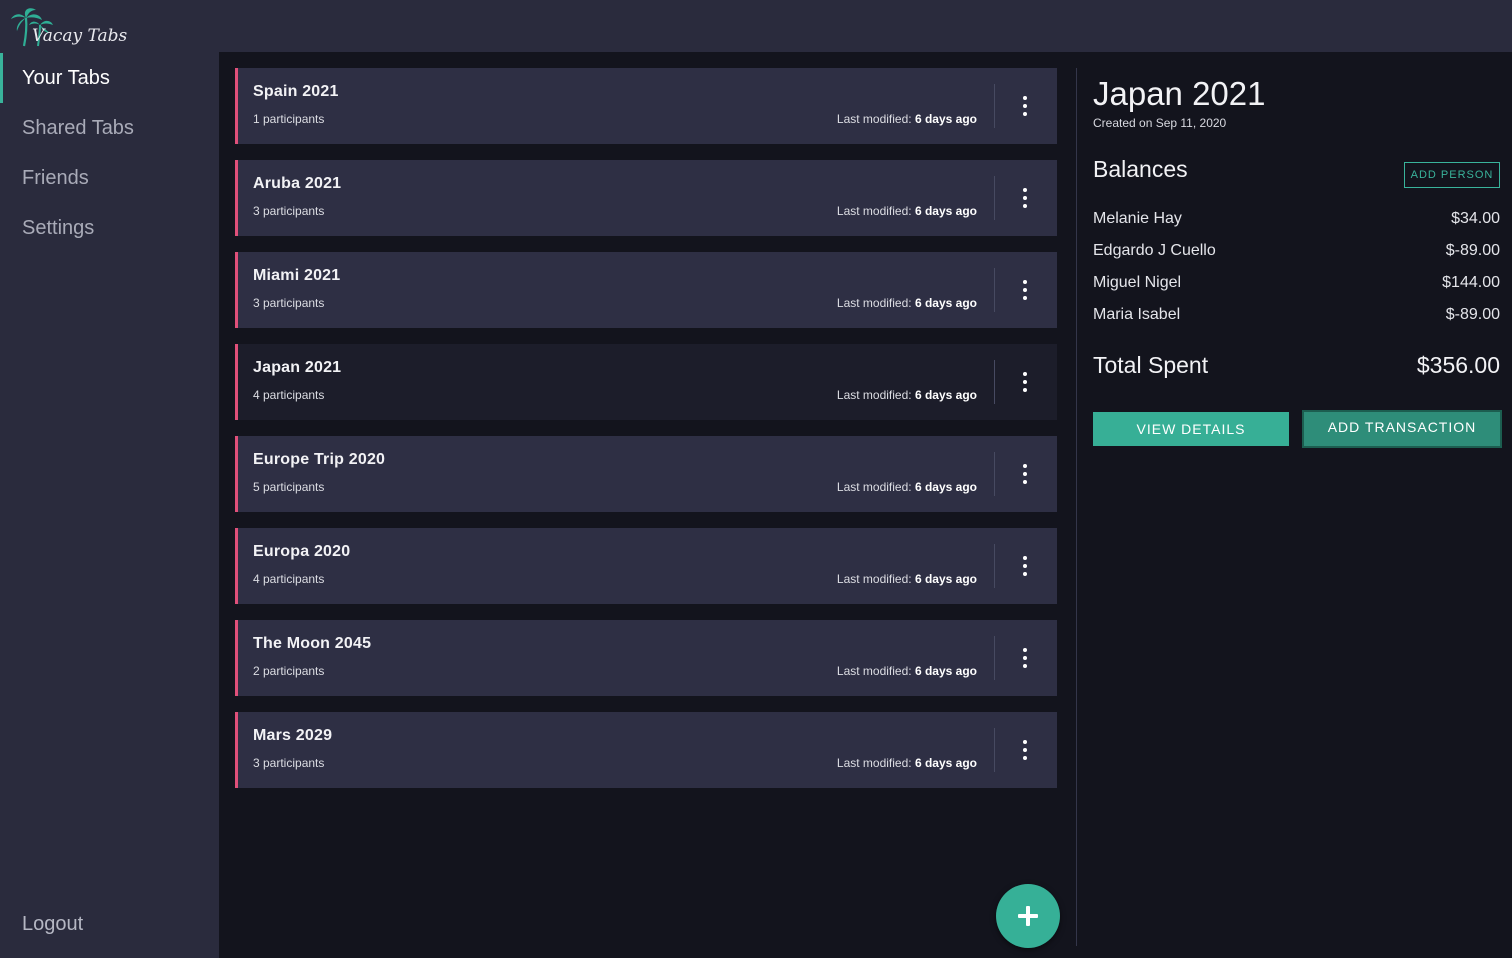 The image size is (1512, 958). What do you see at coordinates (1160, 123) in the screenshot?
I see `detail-created-date: Created on Sep 11, 2020` at bounding box center [1160, 123].